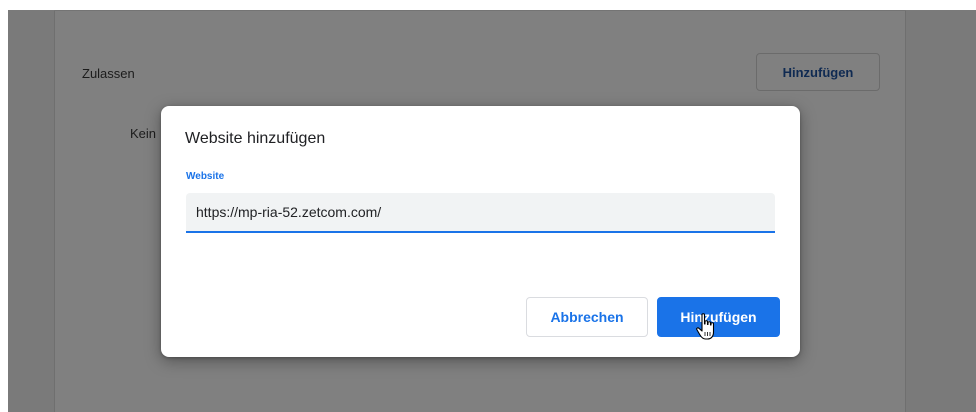 The height and width of the screenshot is (412, 976). I want to click on dialog-title: Website hinzufügen, so click(255, 138).